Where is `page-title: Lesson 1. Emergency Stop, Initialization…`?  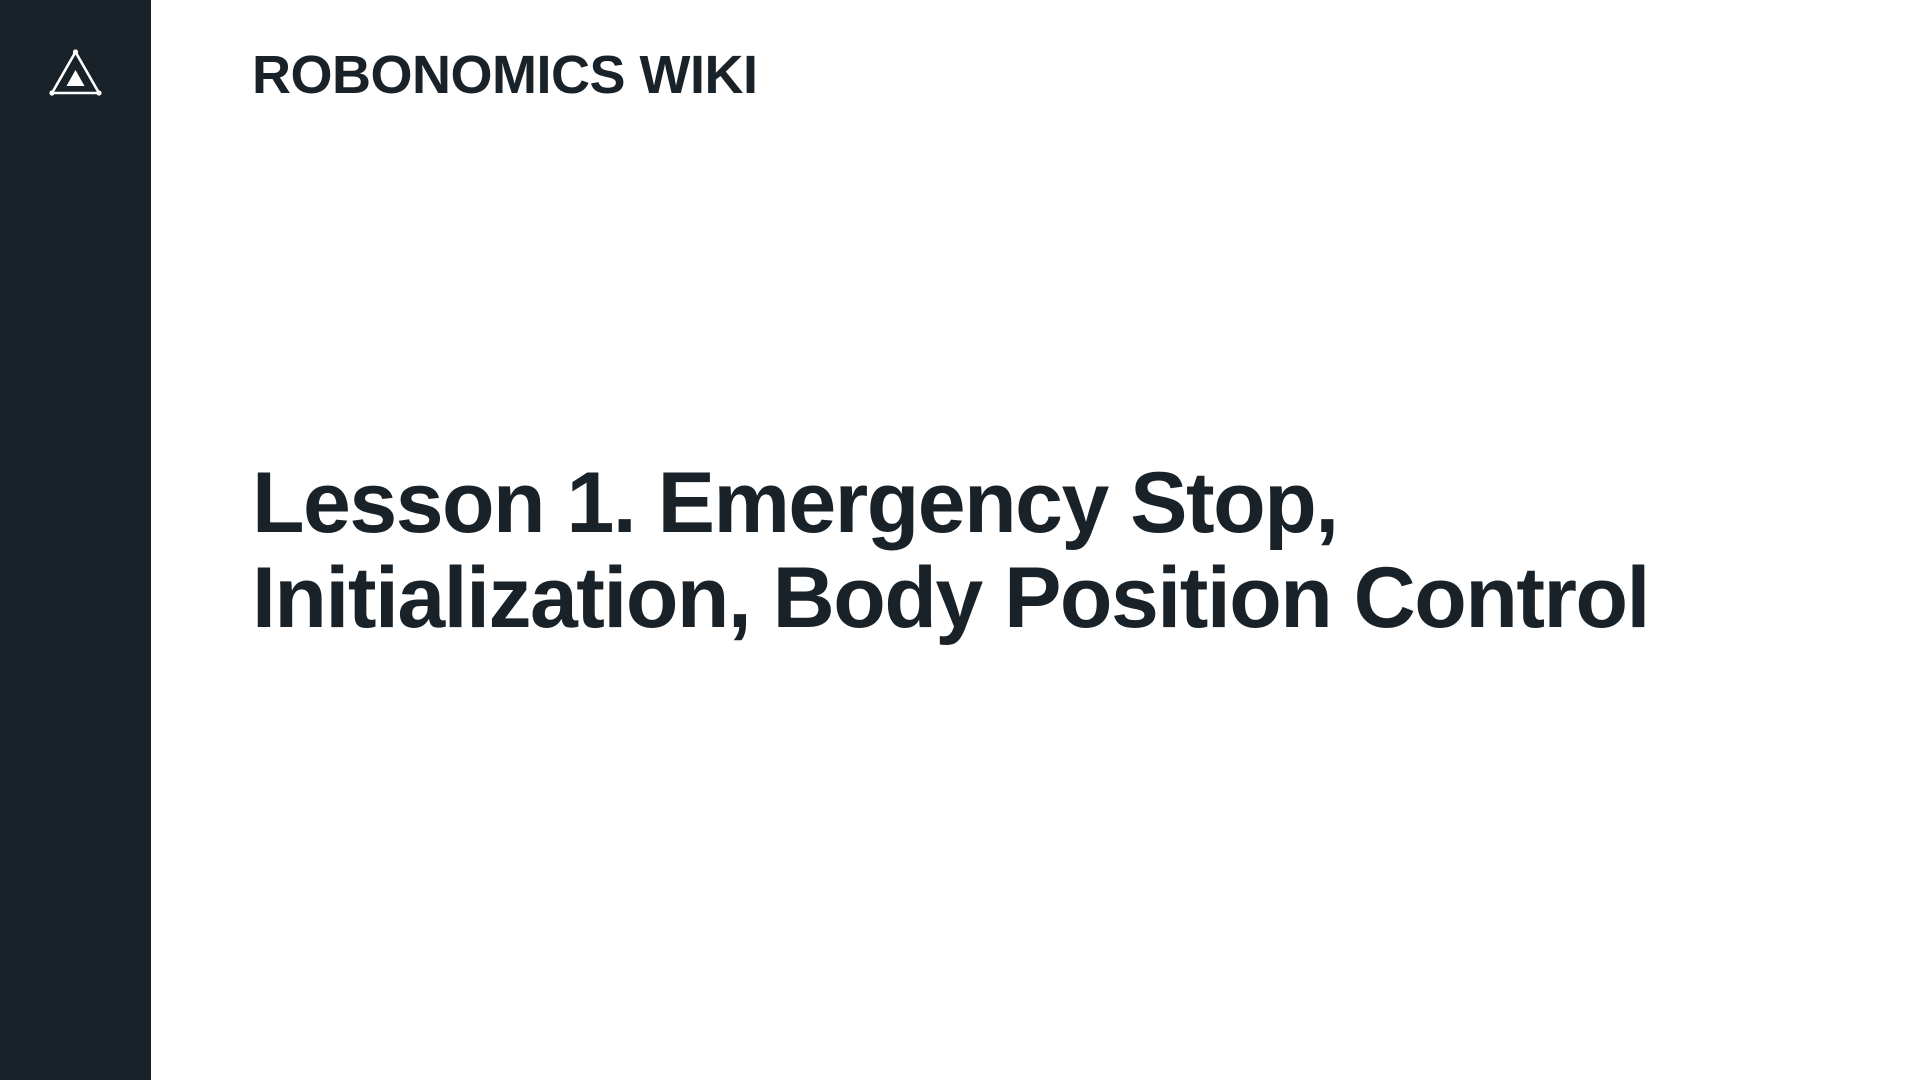
page-title: Lesson 1. Emergency Stop, Initialization… is located at coordinates (977, 551).